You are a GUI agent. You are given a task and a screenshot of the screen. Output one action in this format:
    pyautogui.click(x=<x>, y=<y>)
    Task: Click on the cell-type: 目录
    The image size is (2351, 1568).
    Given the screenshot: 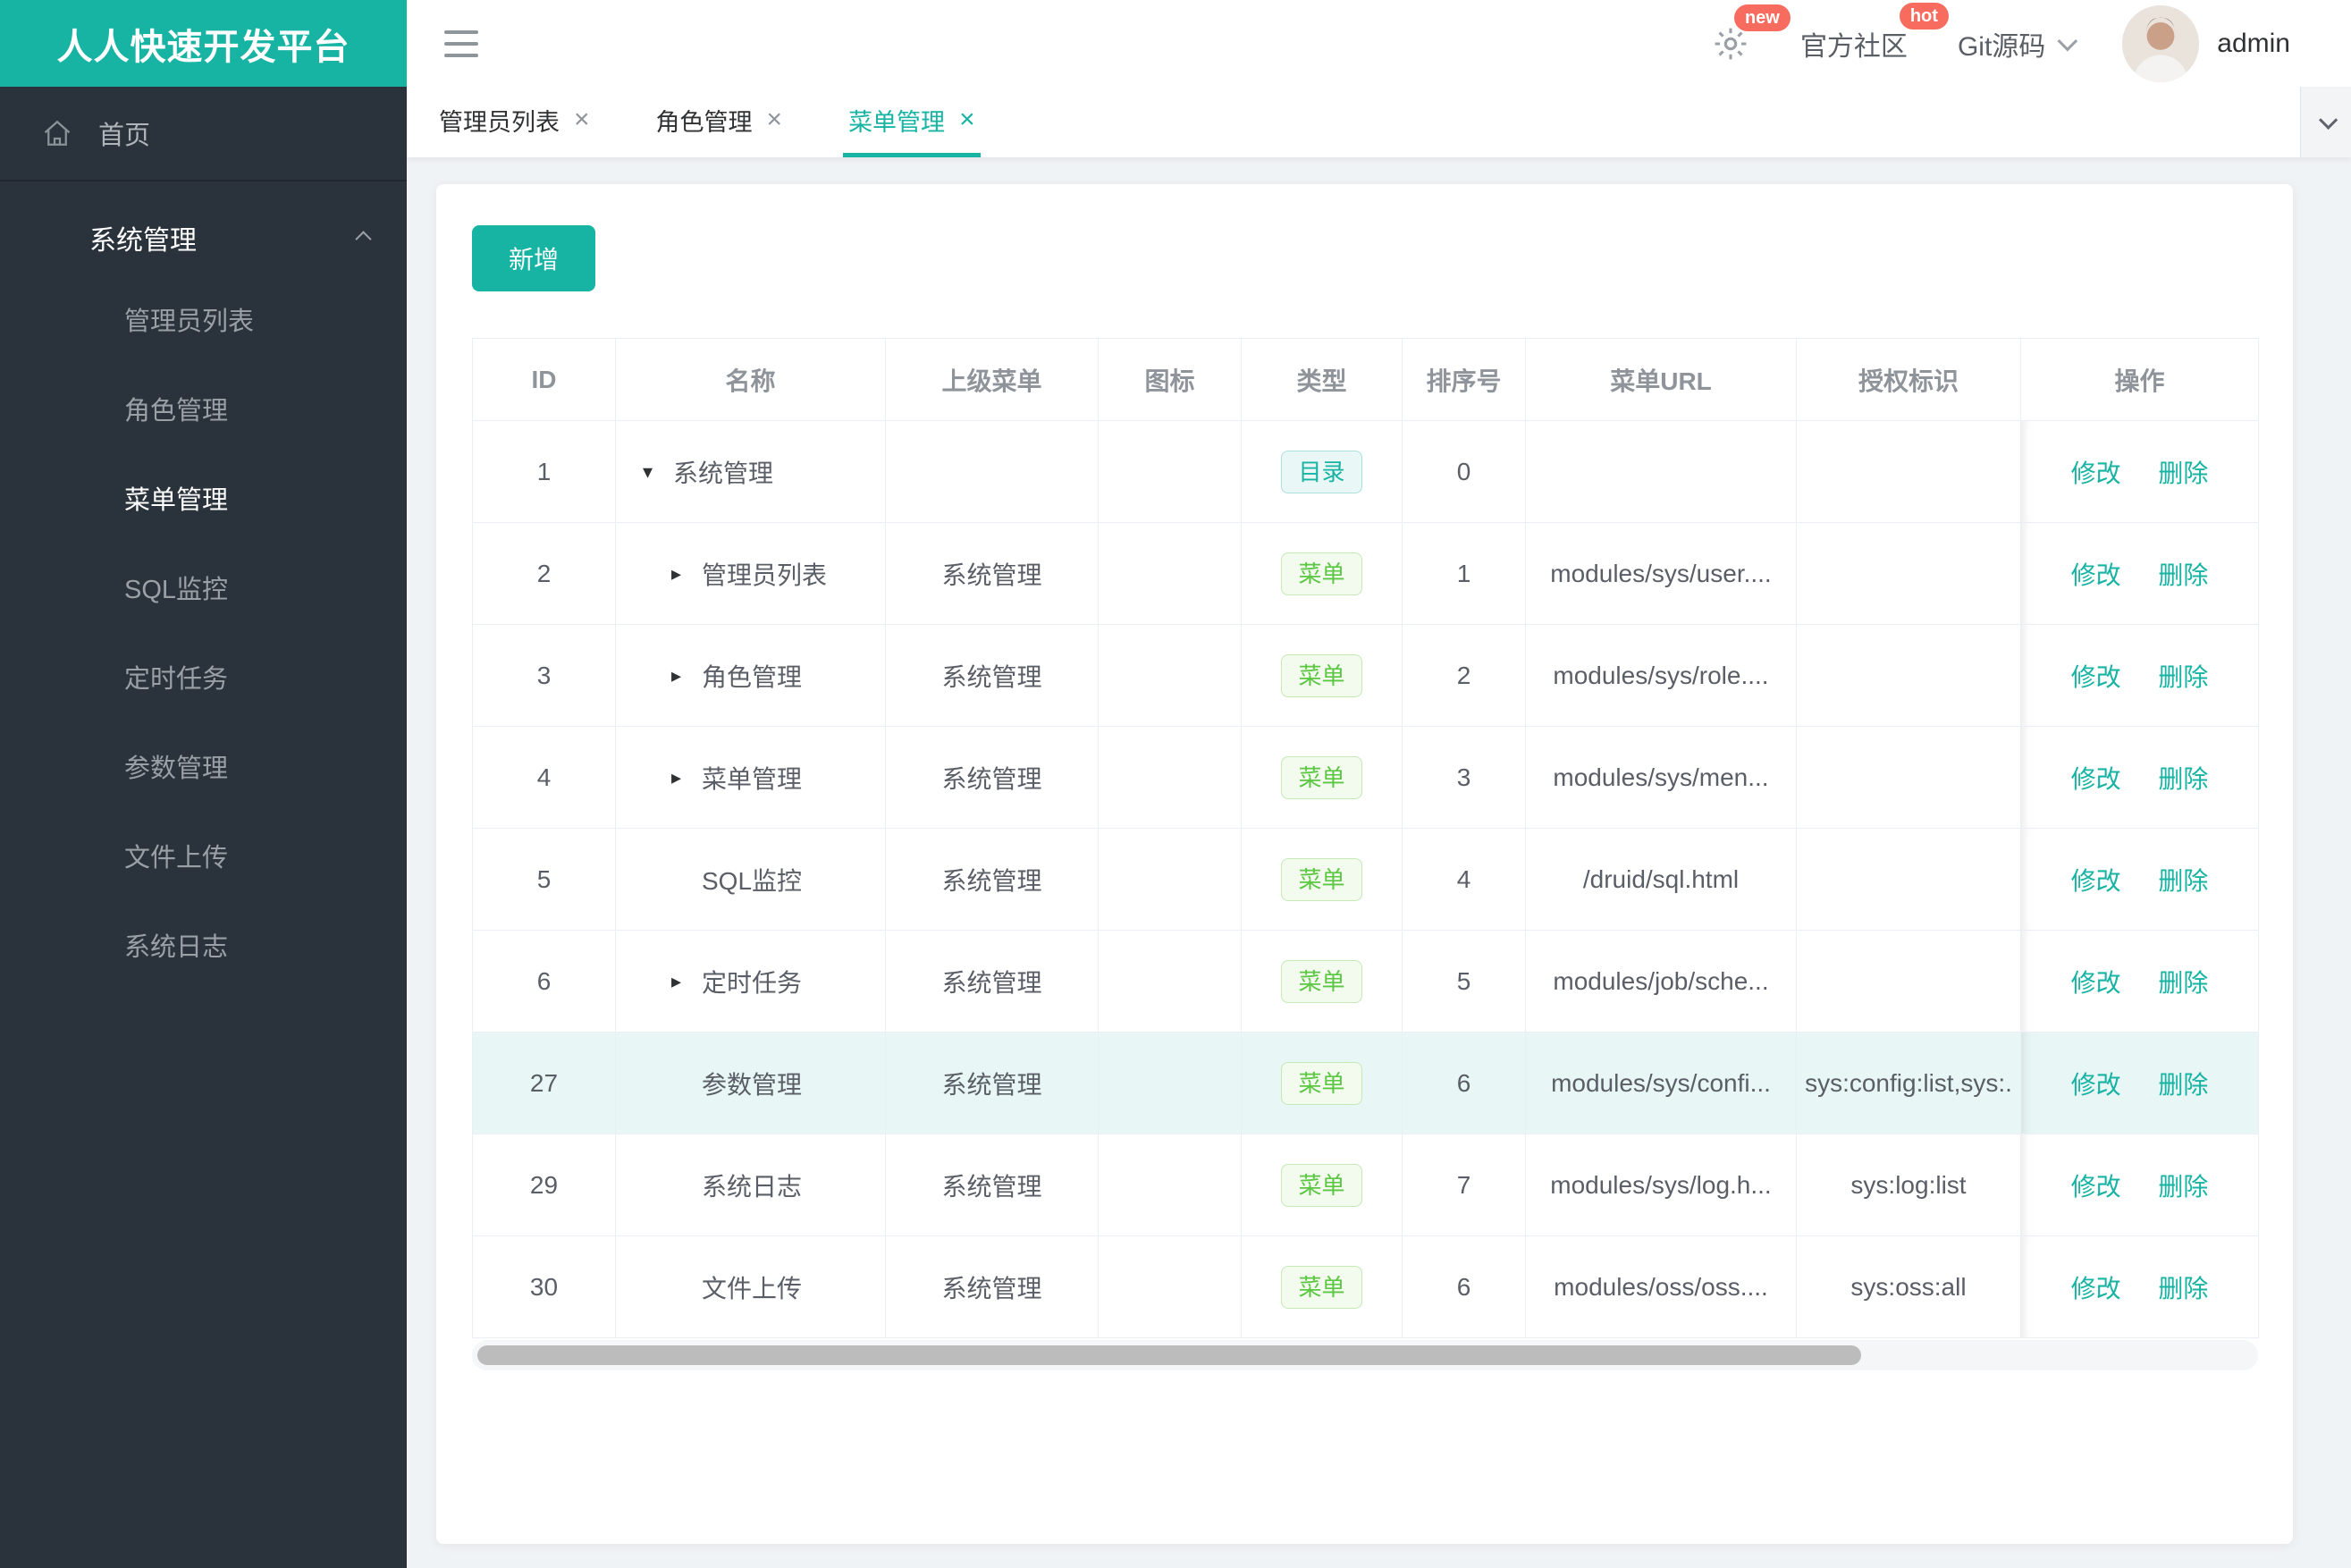 What is the action you would take?
    pyautogui.click(x=1322, y=471)
    